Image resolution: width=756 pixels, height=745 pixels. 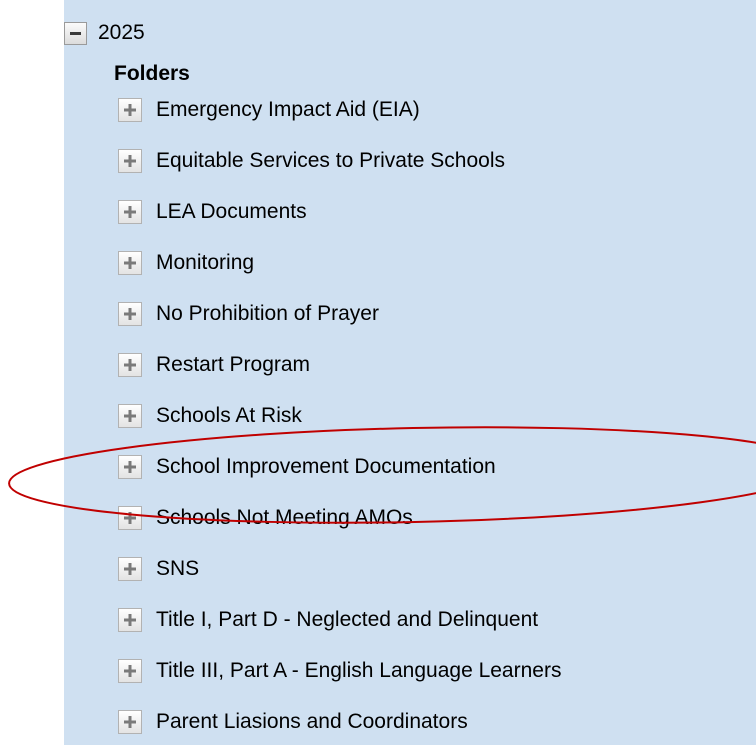 I want to click on folder-label: Equitable Services to Private Schools, so click(x=330, y=161).